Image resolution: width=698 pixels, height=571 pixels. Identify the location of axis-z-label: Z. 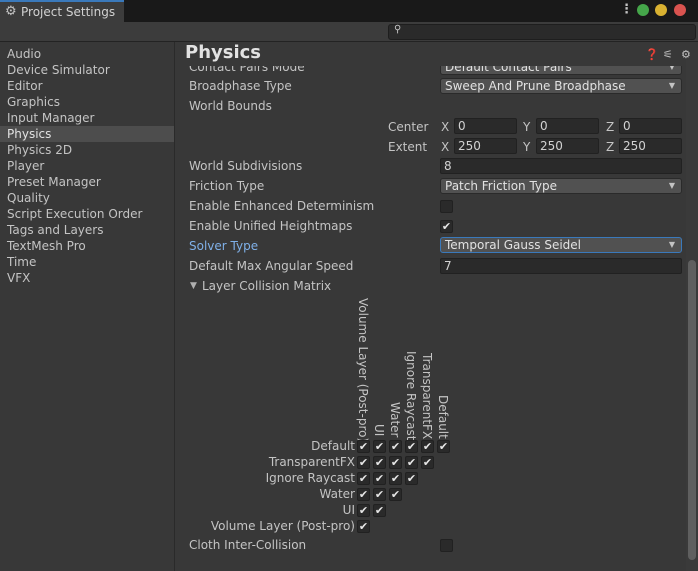
(610, 147).